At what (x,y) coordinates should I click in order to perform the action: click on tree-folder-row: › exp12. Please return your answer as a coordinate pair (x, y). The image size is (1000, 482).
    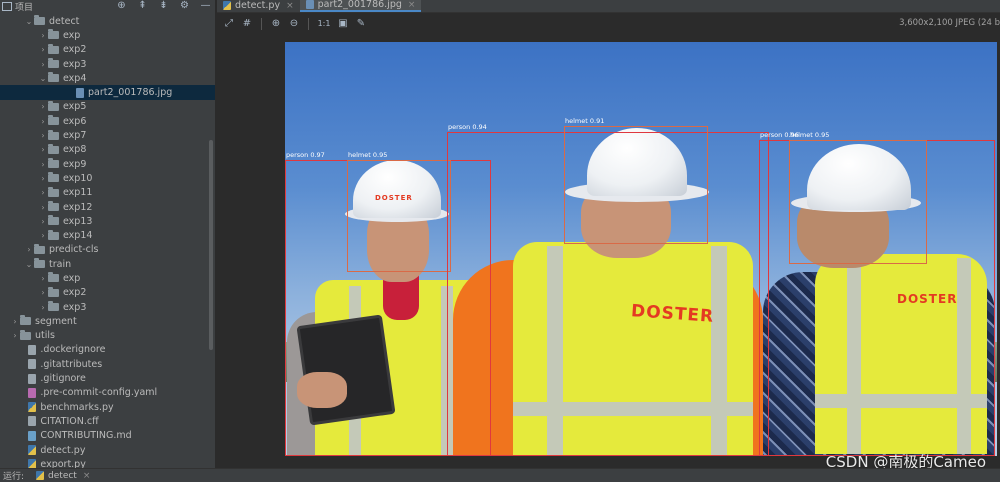
    Looking at the image, I should click on (107, 207).